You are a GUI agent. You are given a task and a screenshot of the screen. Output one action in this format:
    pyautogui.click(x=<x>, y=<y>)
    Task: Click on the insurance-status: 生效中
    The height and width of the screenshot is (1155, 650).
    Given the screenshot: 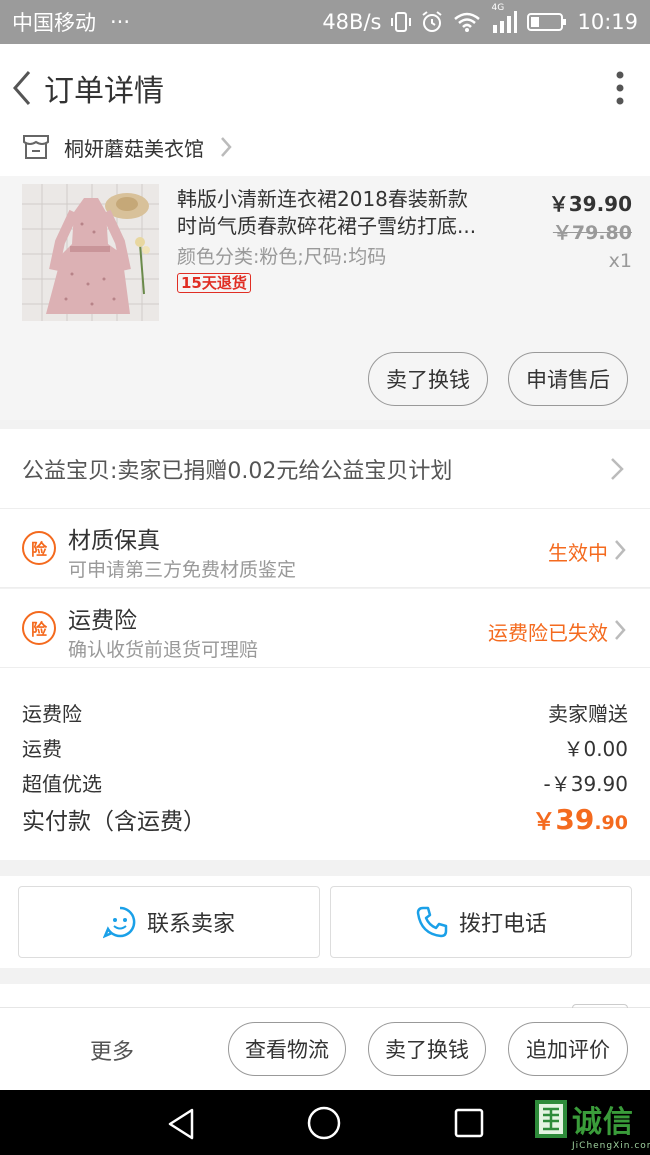 What is the action you would take?
    pyautogui.click(x=578, y=553)
    